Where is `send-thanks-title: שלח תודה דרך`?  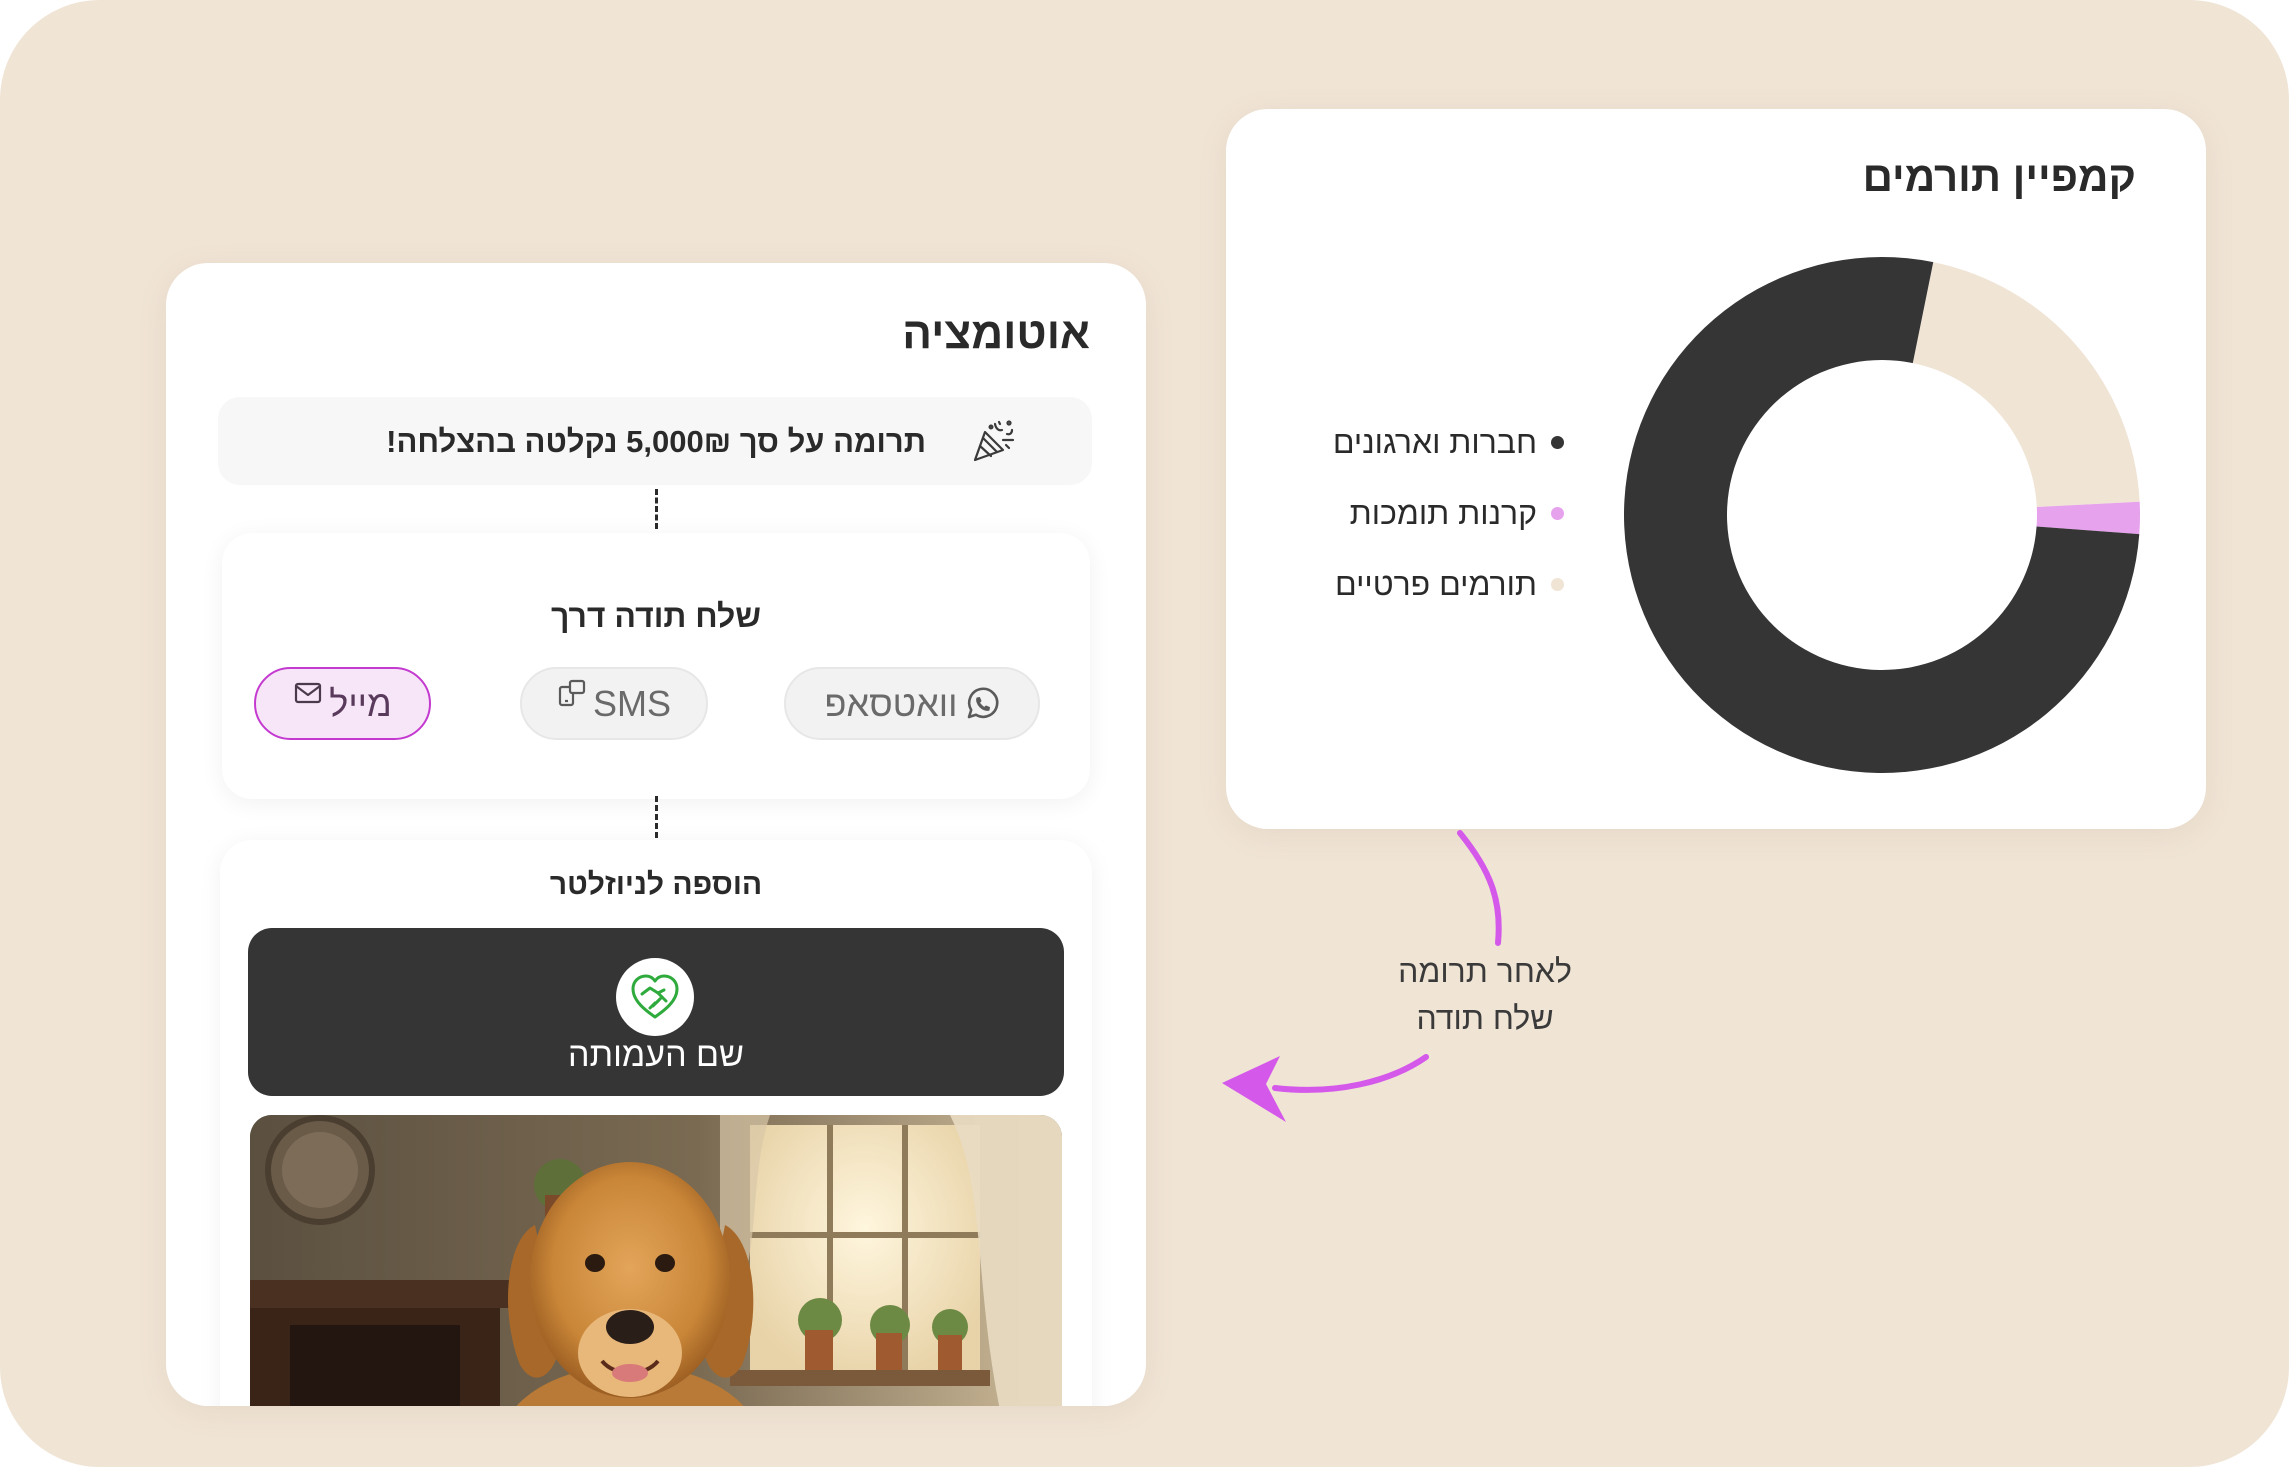 send-thanks-title: שלח תודה דרך is located at coordinates (656, 616).